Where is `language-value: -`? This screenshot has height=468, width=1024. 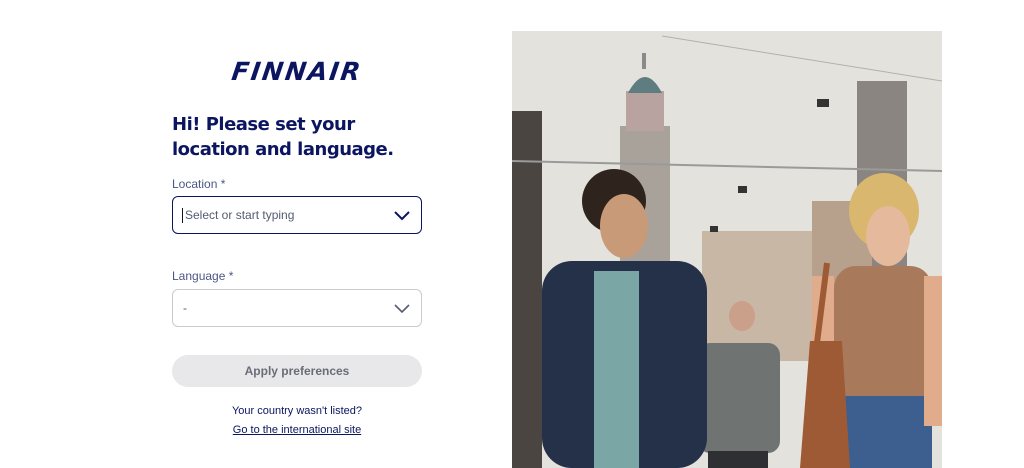 language-value: - is located at coordinates (185, 308).